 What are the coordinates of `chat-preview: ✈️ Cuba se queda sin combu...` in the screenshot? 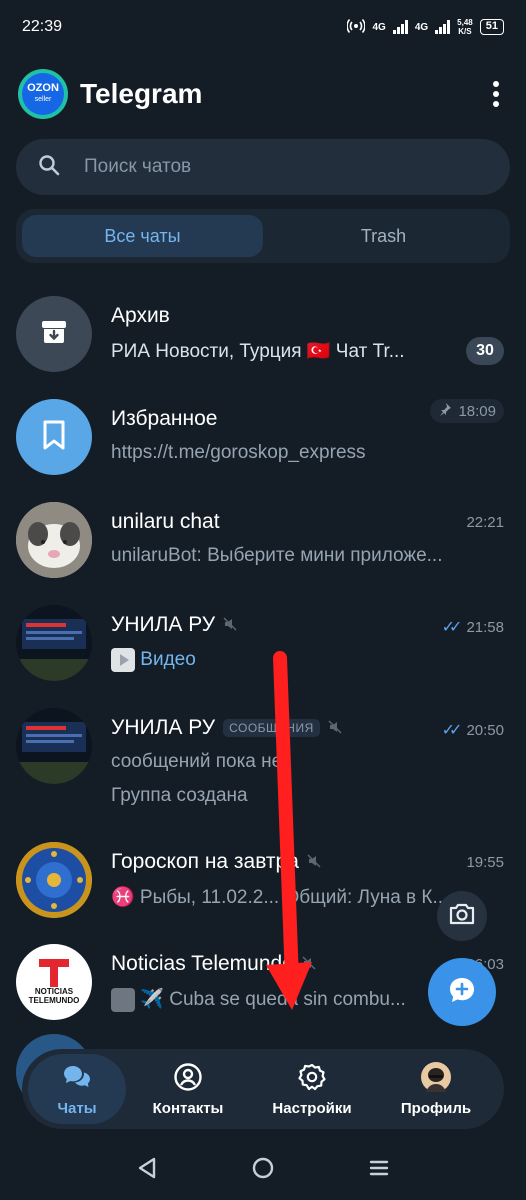 It's located at (273, 999).